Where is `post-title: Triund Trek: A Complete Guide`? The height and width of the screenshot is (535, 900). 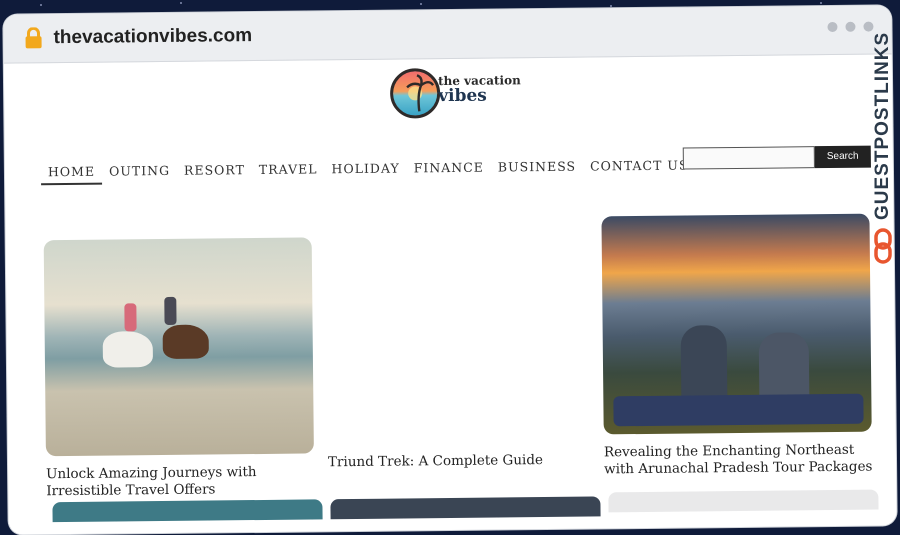 post-title: Triund Trek: A Complete Guide is located at coordinates (463, 461).